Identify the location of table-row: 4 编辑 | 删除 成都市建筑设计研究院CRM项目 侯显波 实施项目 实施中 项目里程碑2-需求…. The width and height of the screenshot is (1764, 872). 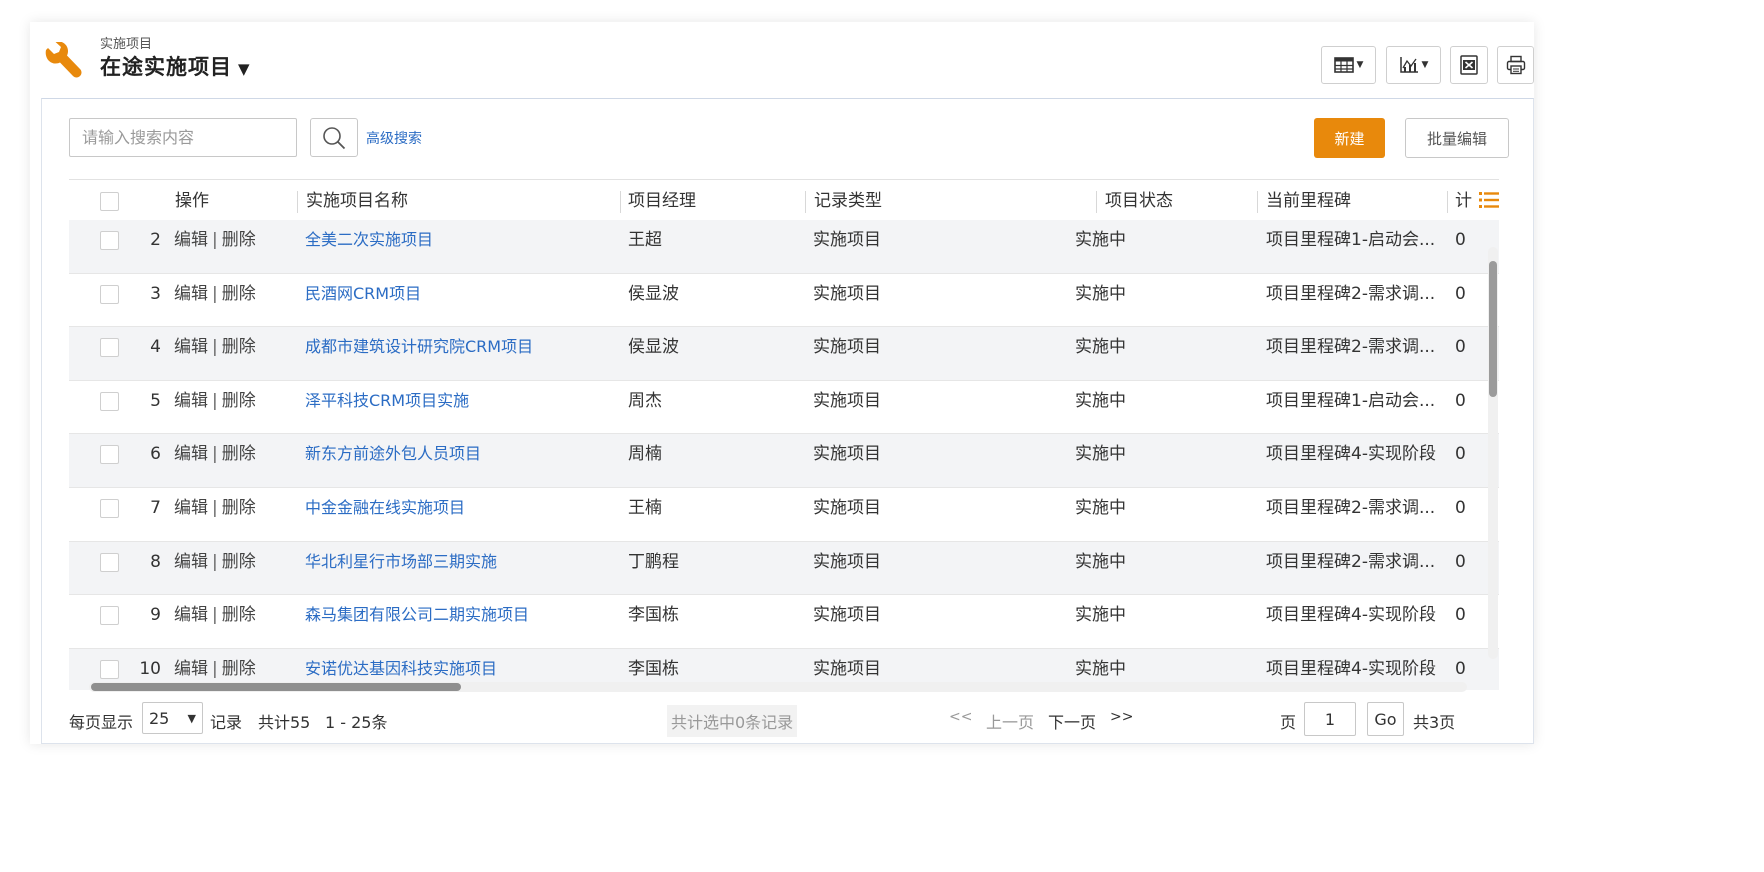
(784, 354).